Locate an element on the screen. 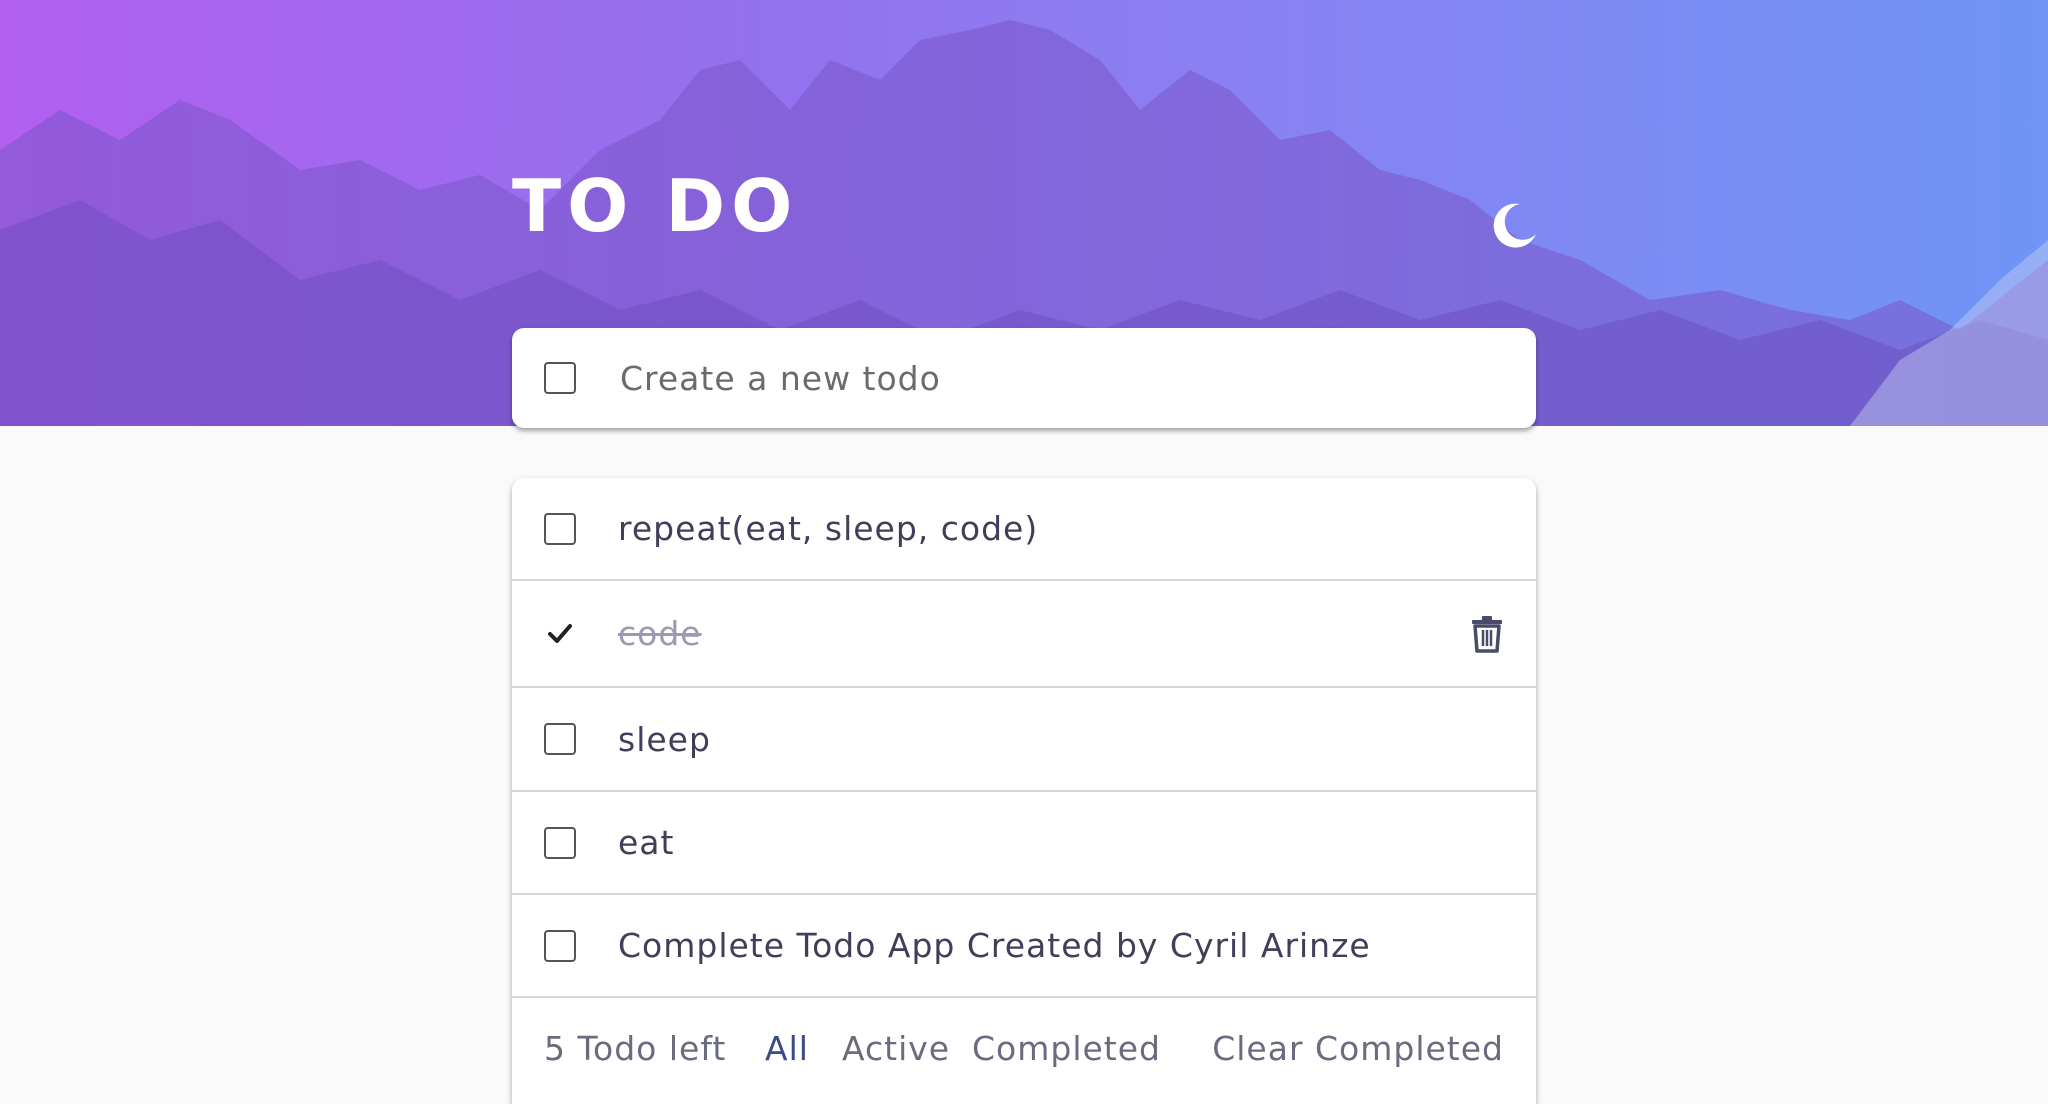  items-left-count: 5 Todo left is located at coordinates (635, 1048).